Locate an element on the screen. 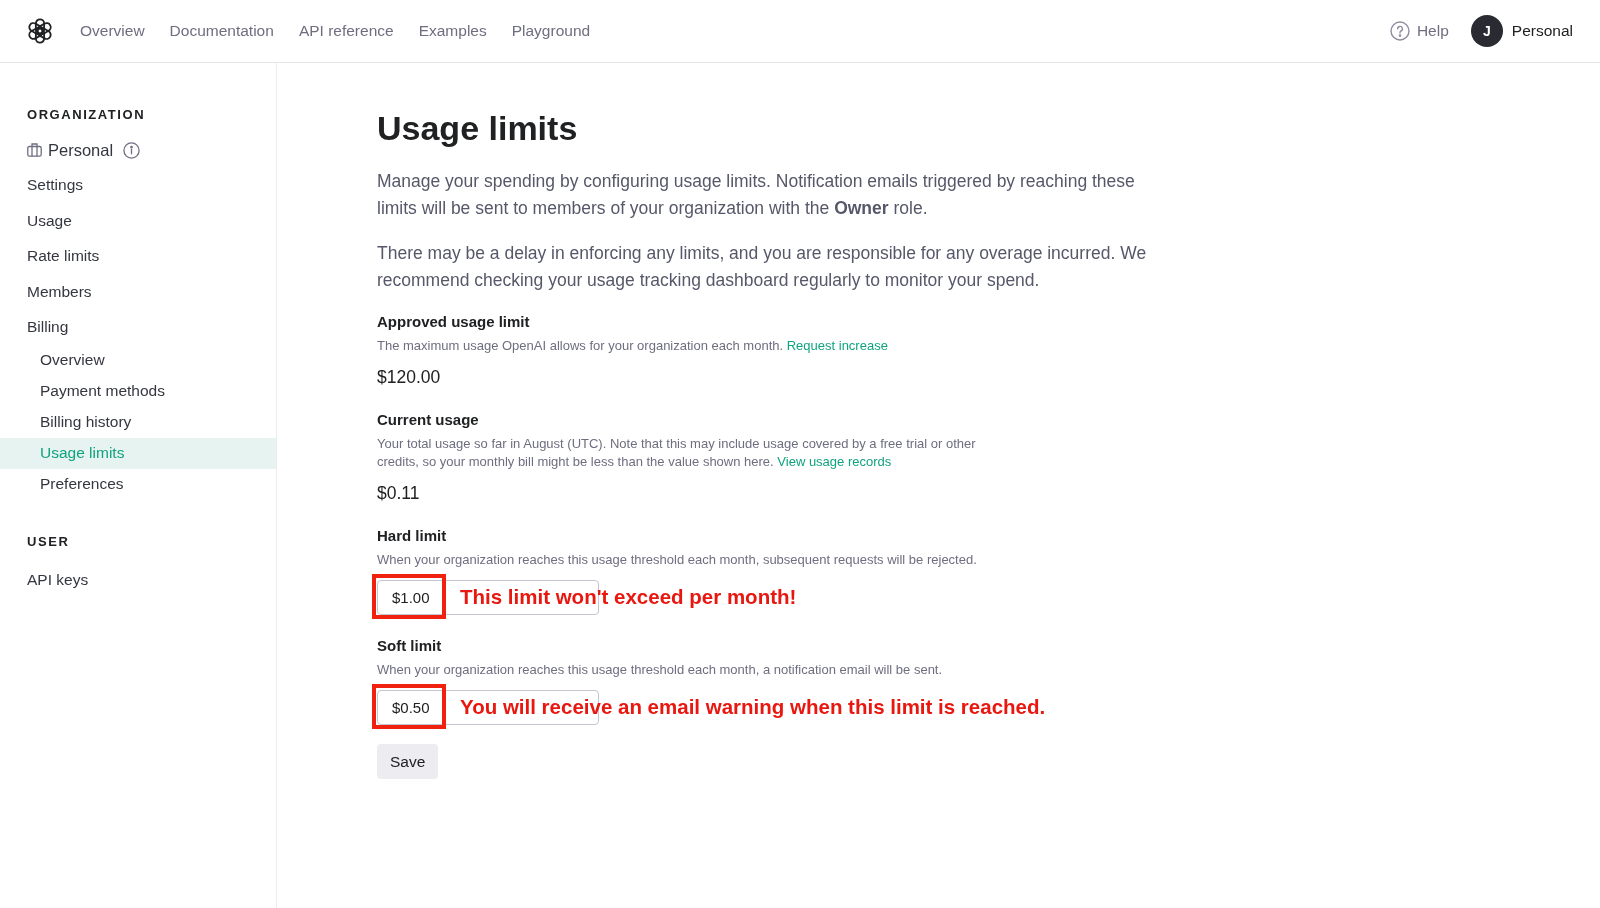  help-button: Help is located at coordinates (1419, 31).